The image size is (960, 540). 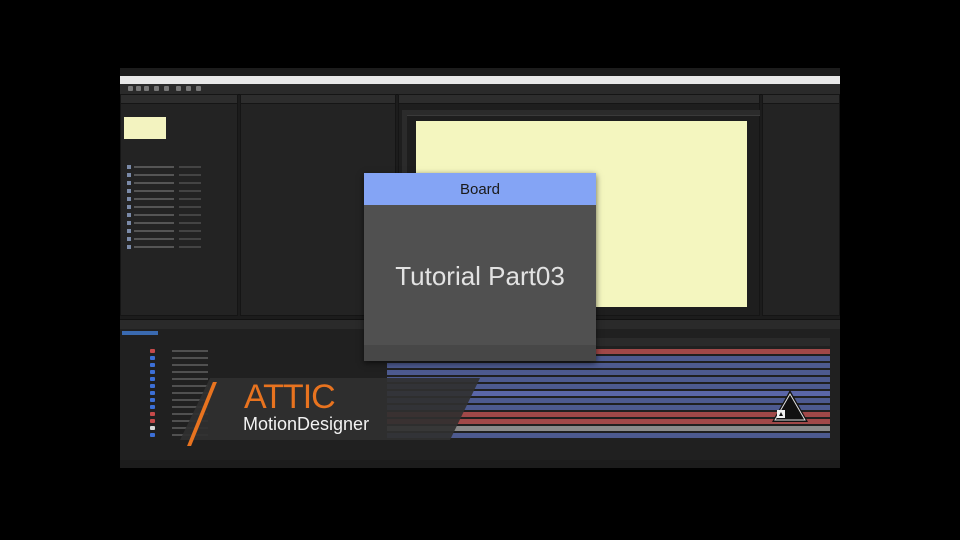 What do you see at coordinates (801, 99) in the screenshot?
I see `info-panel-header` at bounding box center [801, 99].